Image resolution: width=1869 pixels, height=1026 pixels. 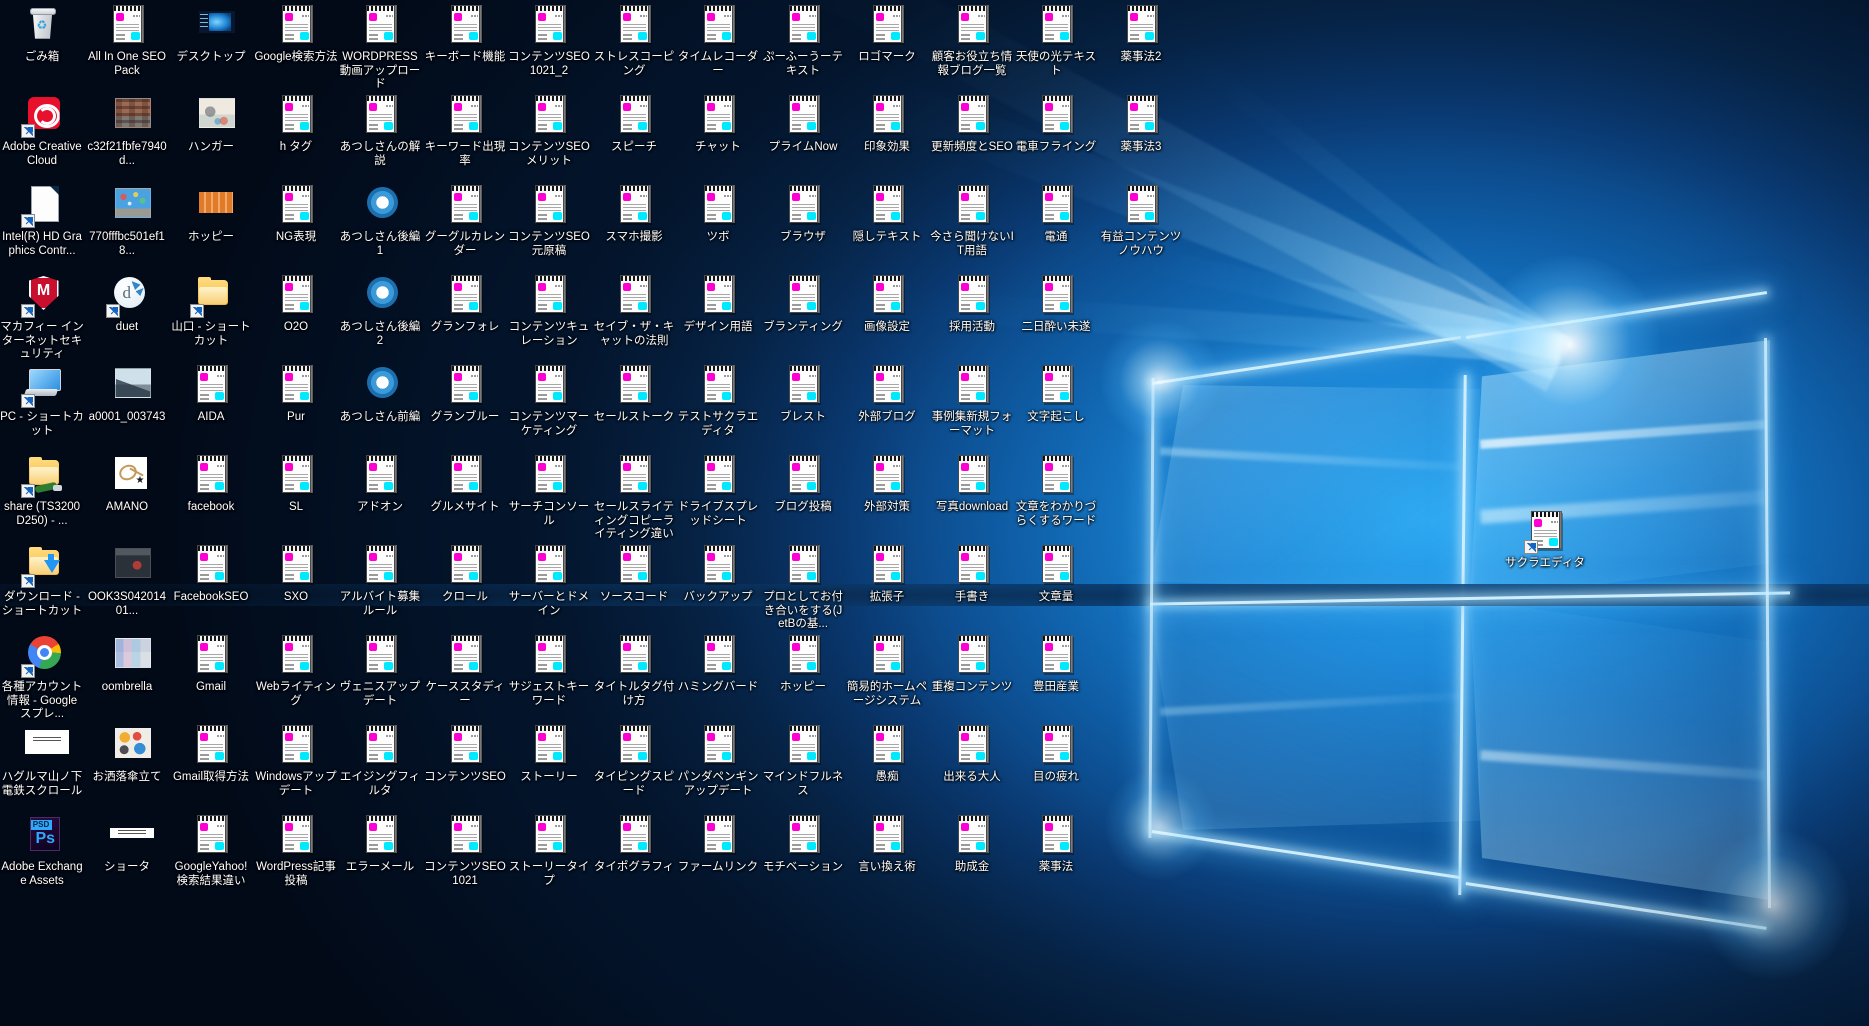 I want to click on desktop-icon: あつしさんの解説, so click(x=380, y=130).